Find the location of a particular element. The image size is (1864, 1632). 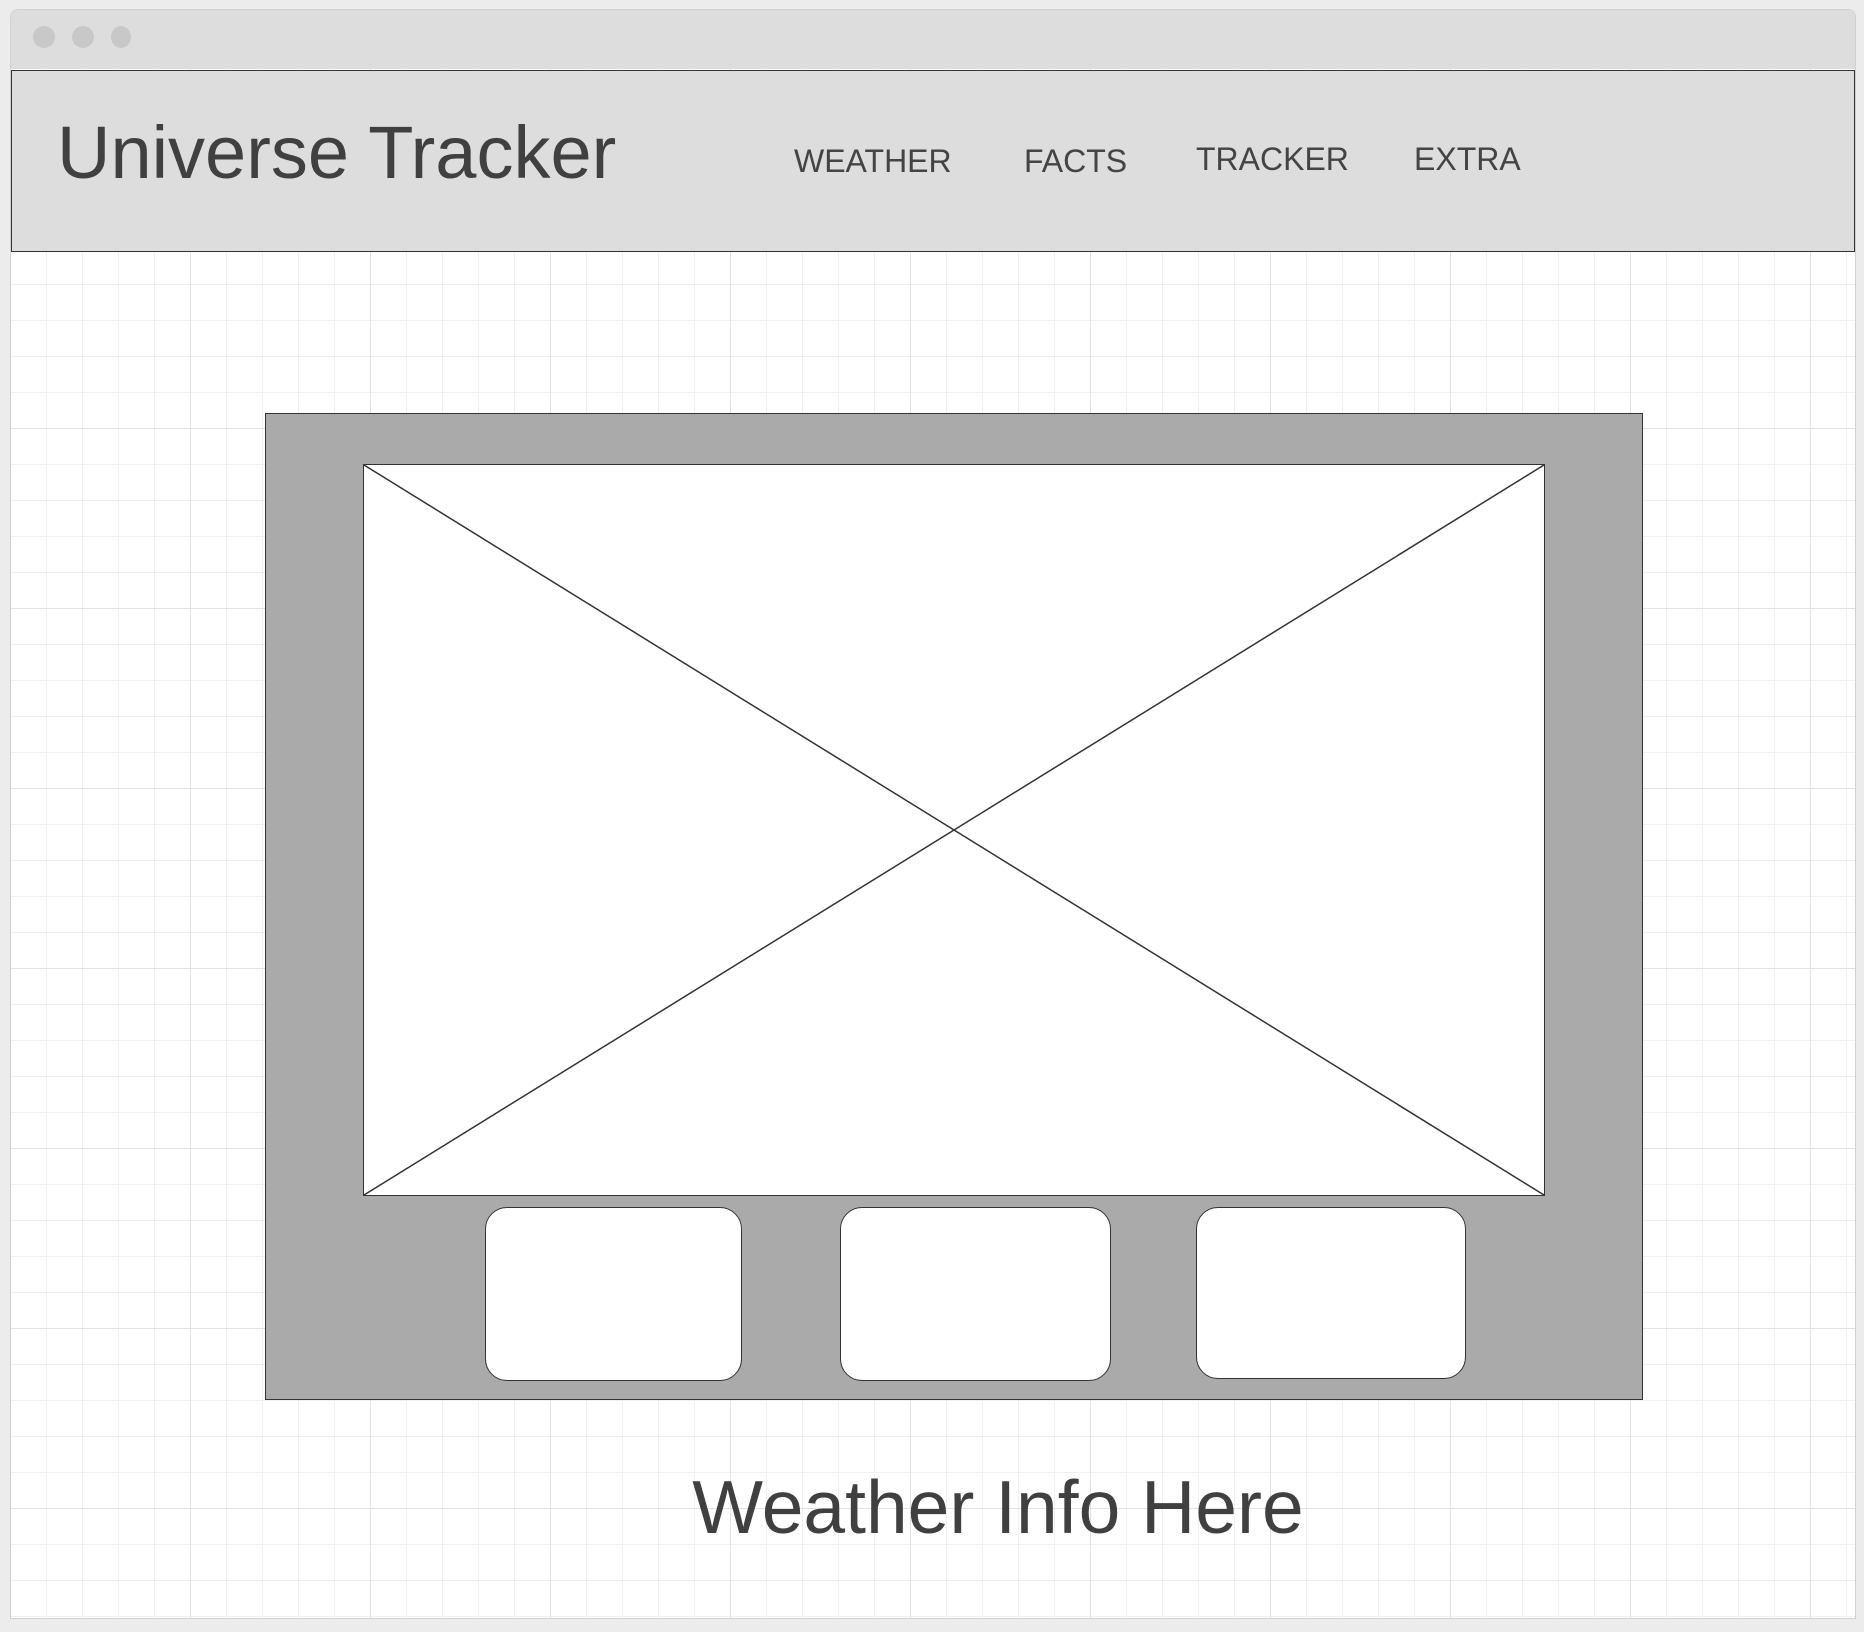

site-title: Universe Tracker is located at coordinates (336, 153).